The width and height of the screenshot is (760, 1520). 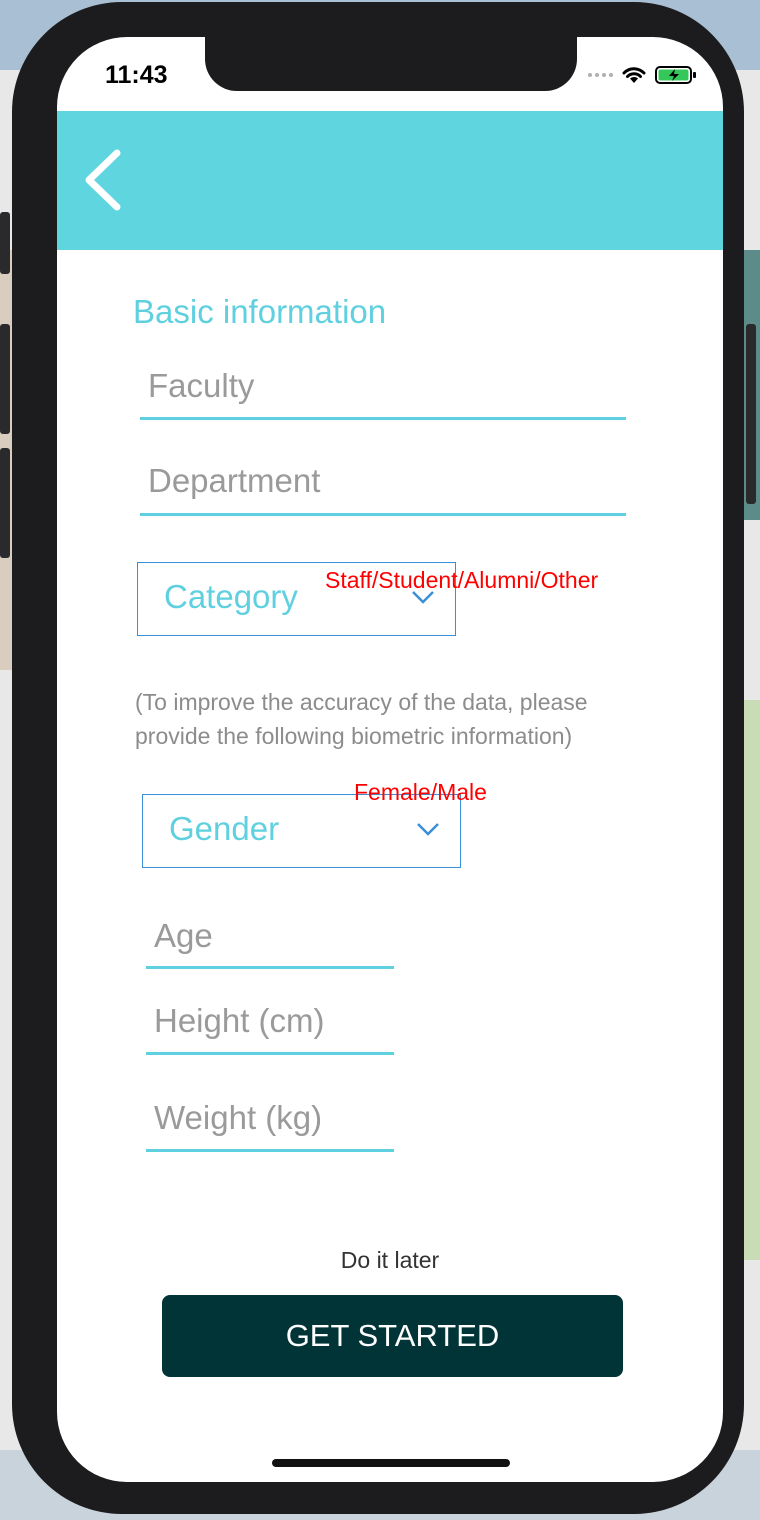 What do you see at coordinates (5, 503) in the screenshot?
I see `volume-down-button` at bounding box center [5, 503].